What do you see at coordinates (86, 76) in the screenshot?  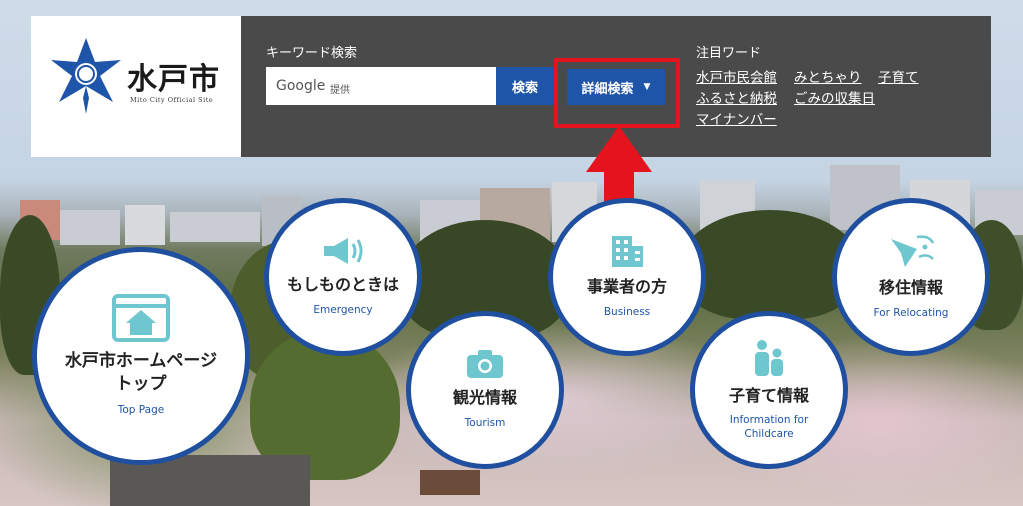 I see `mito-emblem-icon` at bounding box center [86, 76].